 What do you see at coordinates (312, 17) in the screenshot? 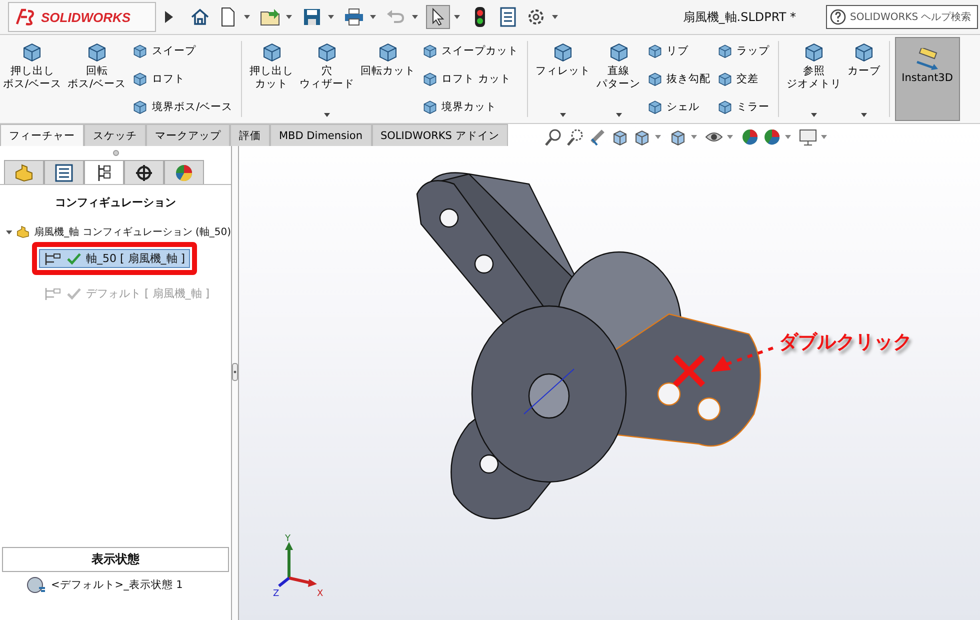
I see `save-icon` at bounding box center [312, 17].